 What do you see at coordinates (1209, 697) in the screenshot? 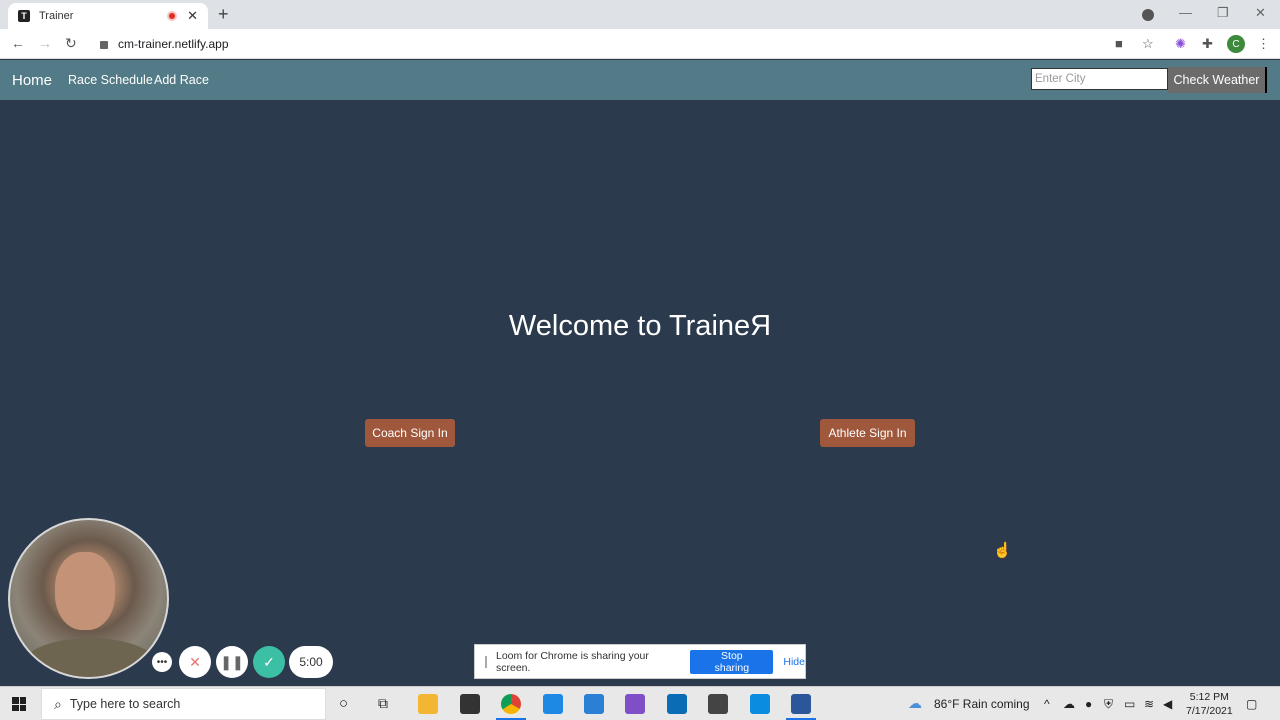
I see `clock-time: 5:12 PM` at bounding box center [1209, 697].